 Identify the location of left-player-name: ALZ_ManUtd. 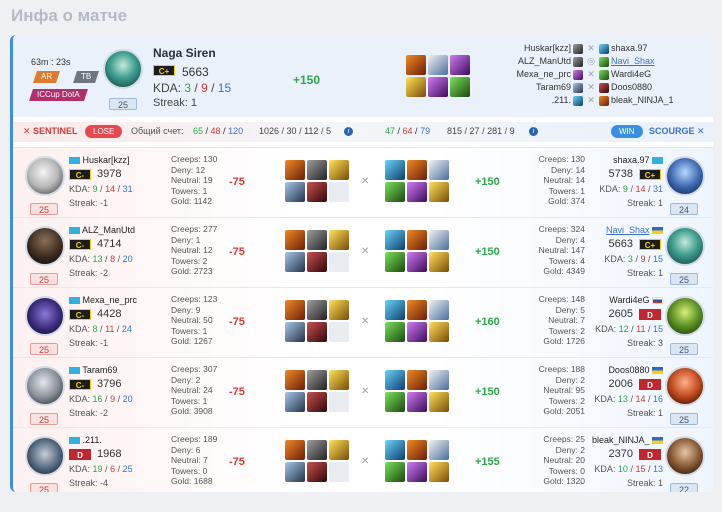
(102, 230).